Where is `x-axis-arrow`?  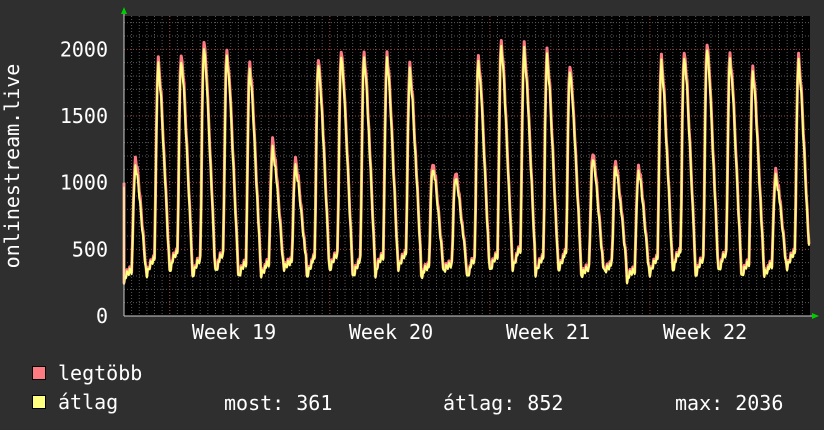
x-axis-arrow is located at coordinates (815, 316).